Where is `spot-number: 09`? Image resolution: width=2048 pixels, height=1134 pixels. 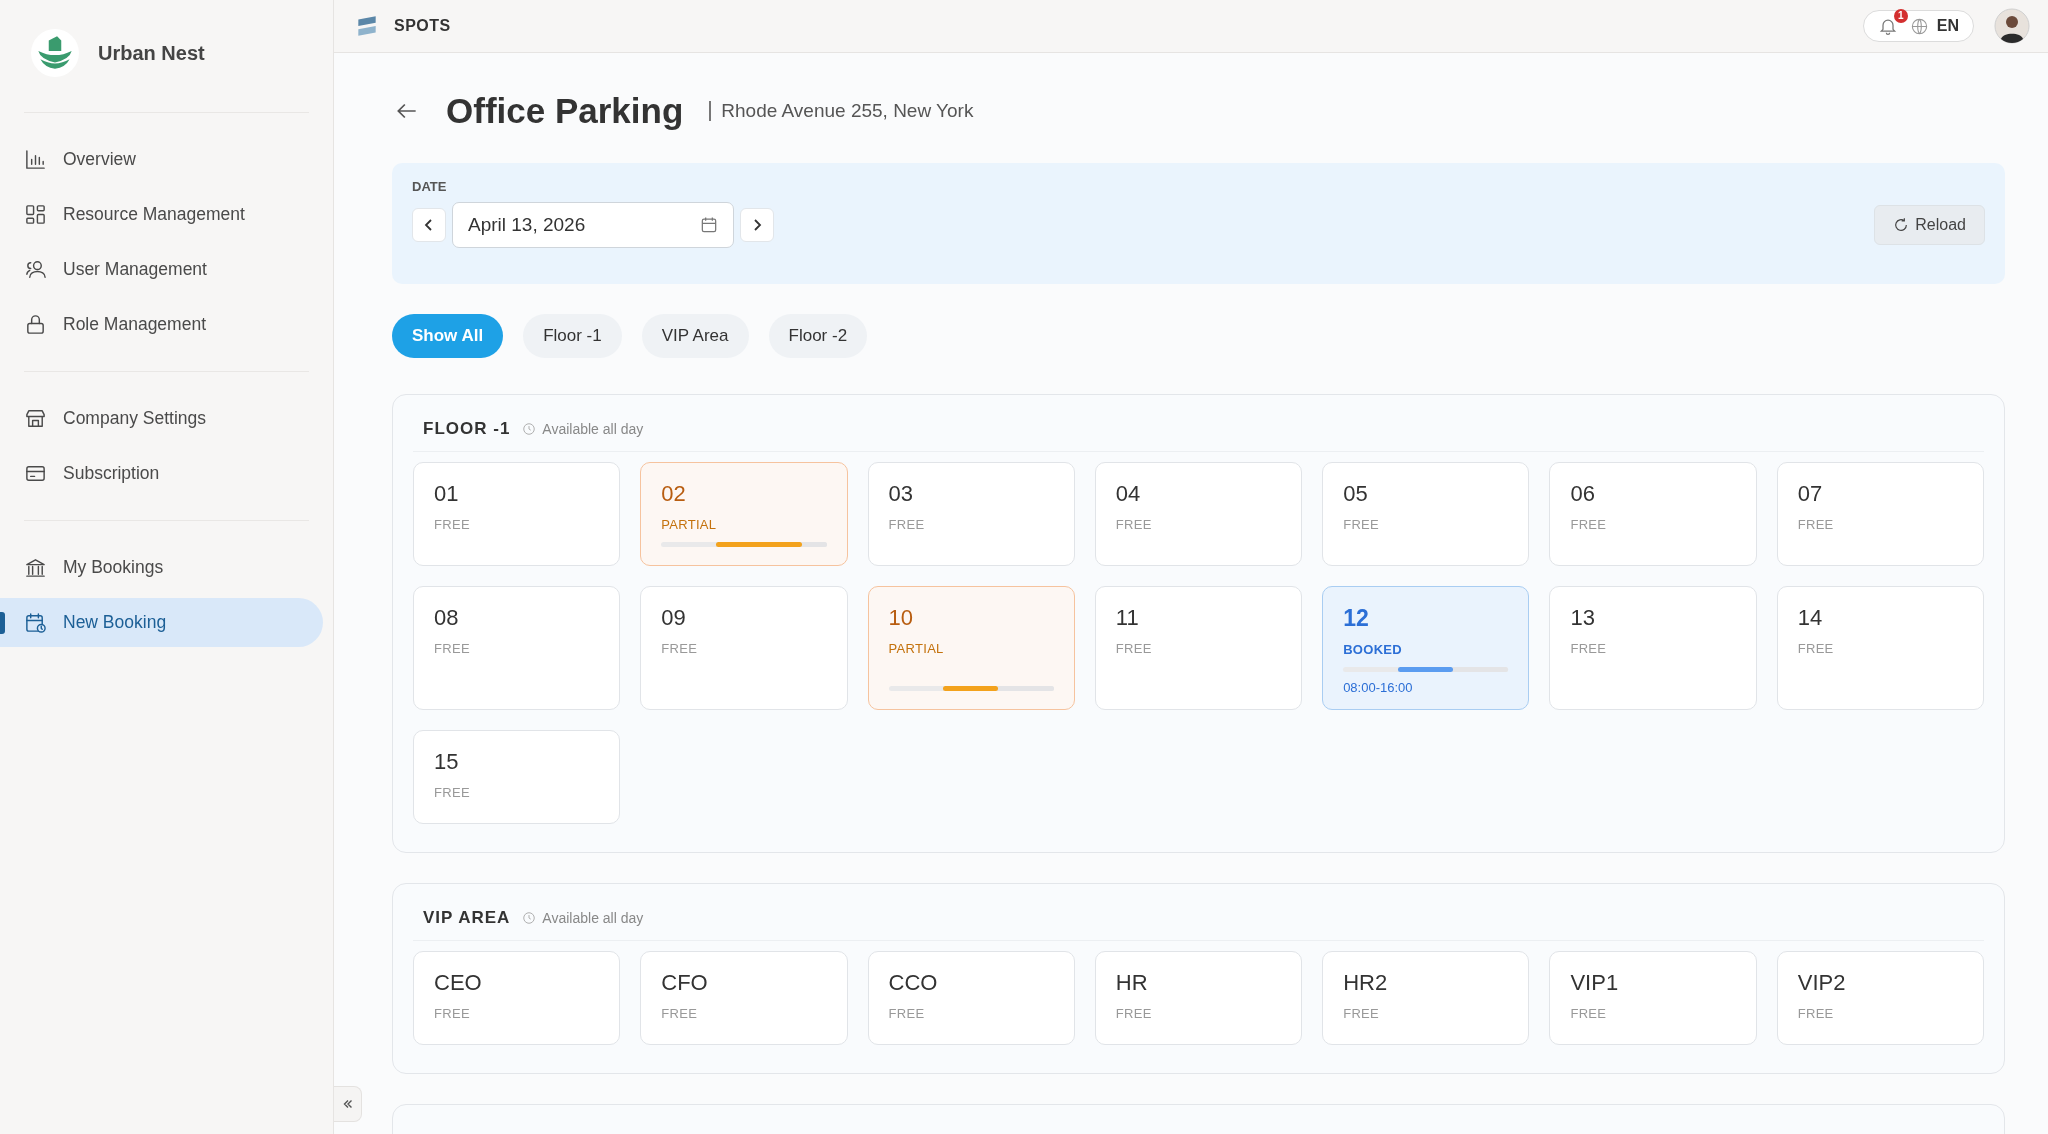 spot-number: 09 is located at coordinates (674, 618).